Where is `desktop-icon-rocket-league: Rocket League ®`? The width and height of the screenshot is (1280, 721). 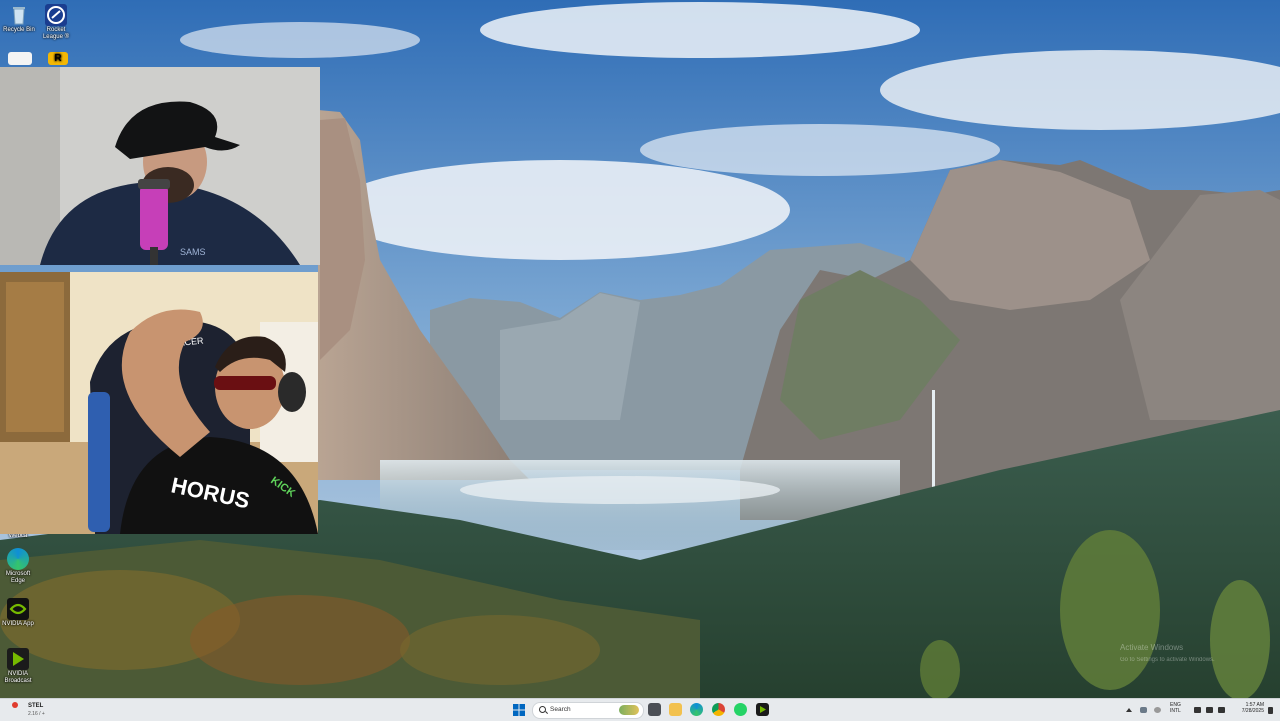
desktop-icon-rocket-league: Rocket League ® is located at coordinates (56, 22).